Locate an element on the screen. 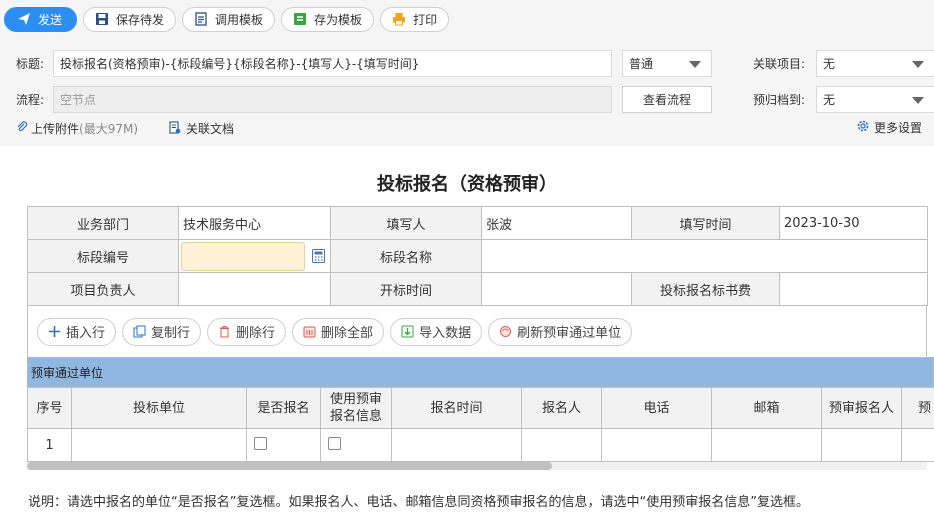 The image size is (934, 515). import-icon is located at coordinates (407, 331).